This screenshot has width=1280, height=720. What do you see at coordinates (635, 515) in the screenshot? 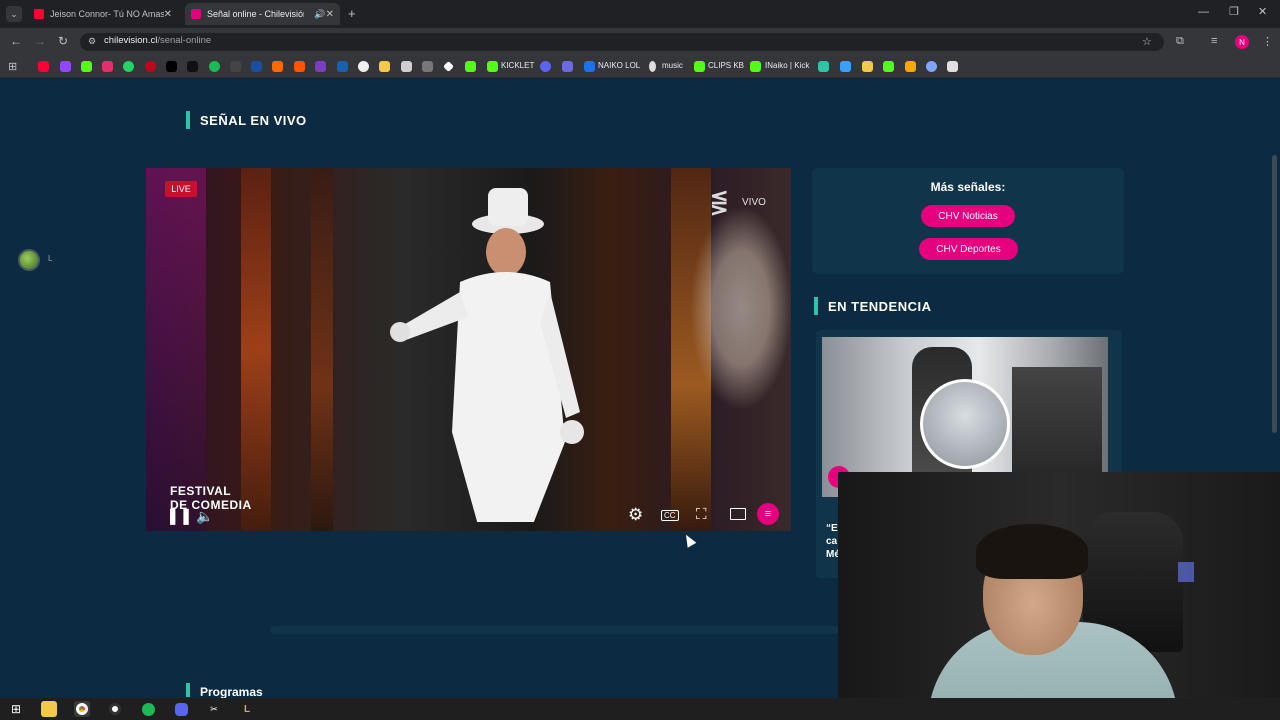
I see `settings-gear-icon: ⚙` at bounding box center [635, 515].